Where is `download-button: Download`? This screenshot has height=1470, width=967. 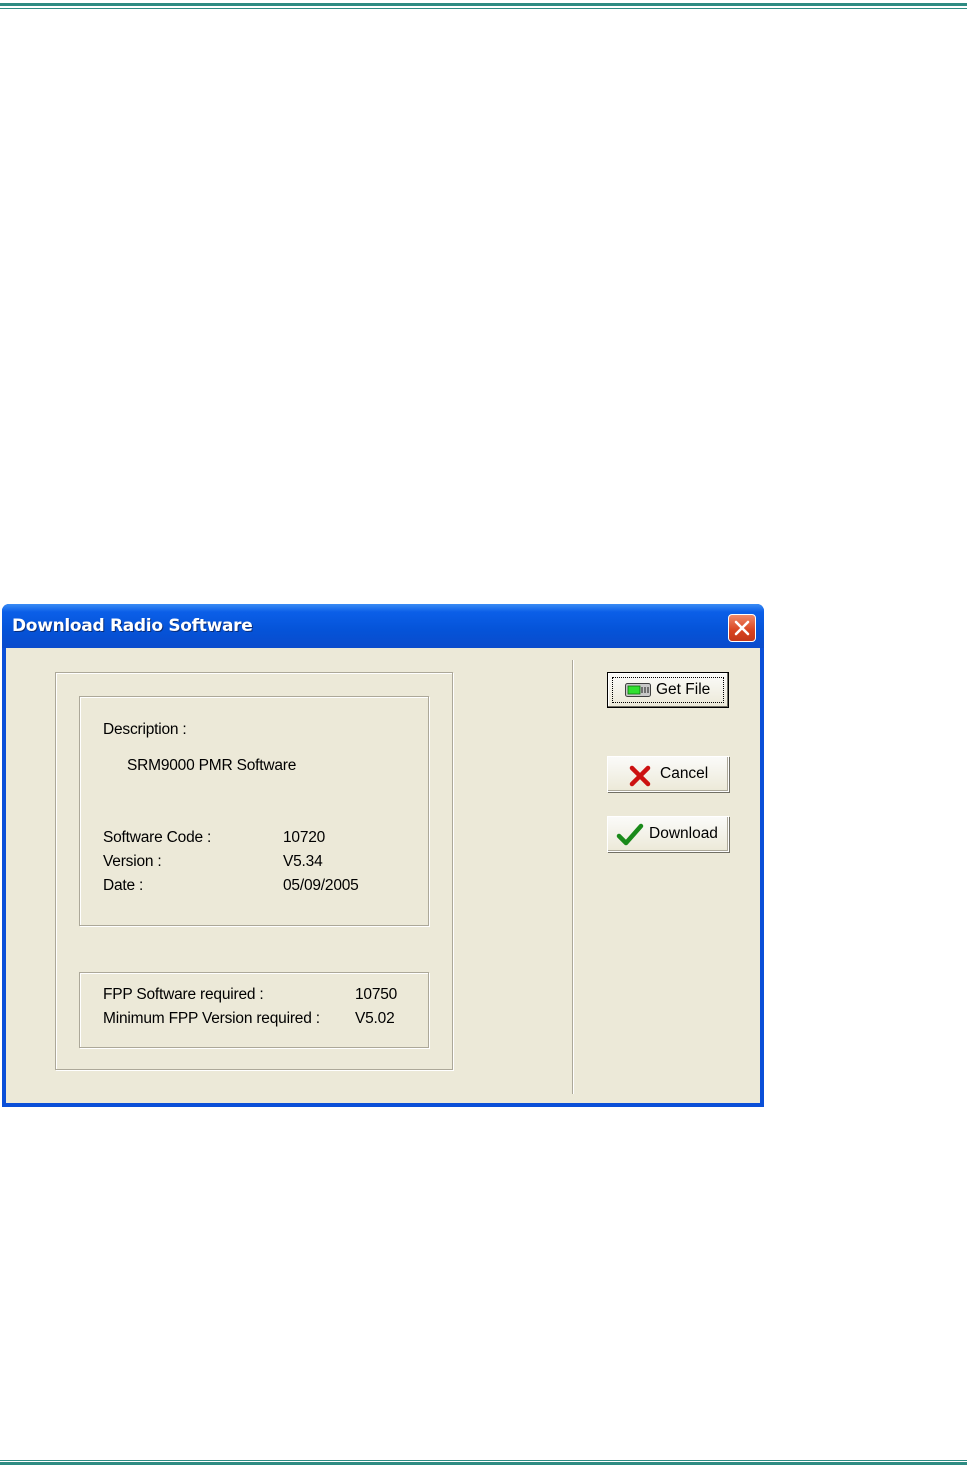
download-button: Download is located at coordinates (668, 834).